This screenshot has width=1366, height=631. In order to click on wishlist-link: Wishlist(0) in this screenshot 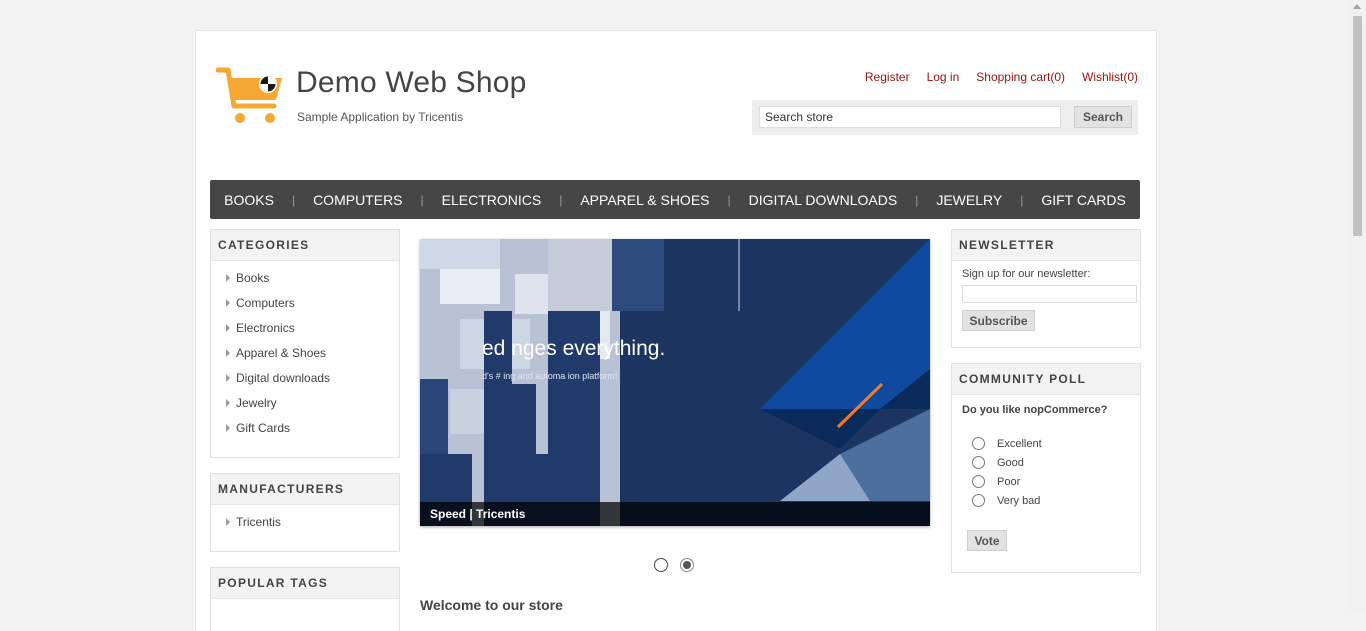, I will do `click(1110, 77)`.